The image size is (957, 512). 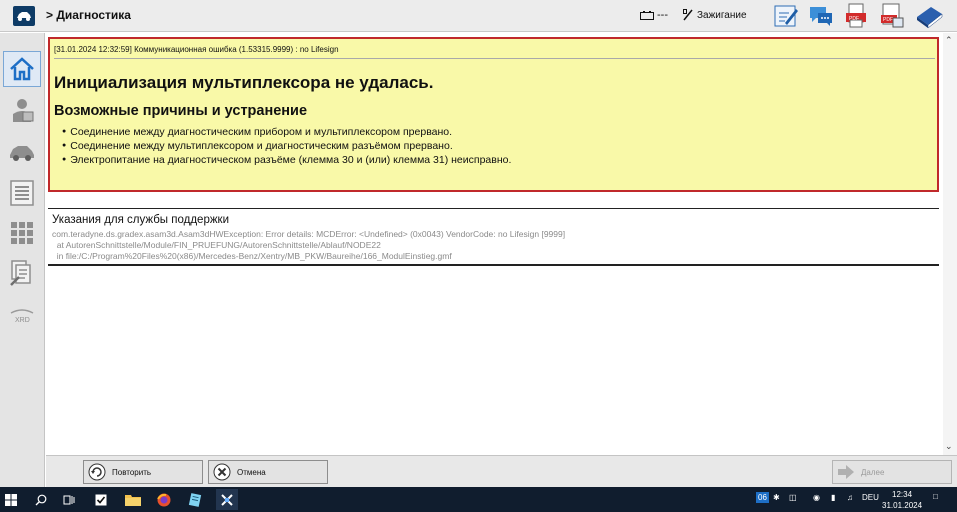 What do you see at coordinates (821, 16) in the screenshot?
I see `chat-icon` at bounding box center [821, 16].